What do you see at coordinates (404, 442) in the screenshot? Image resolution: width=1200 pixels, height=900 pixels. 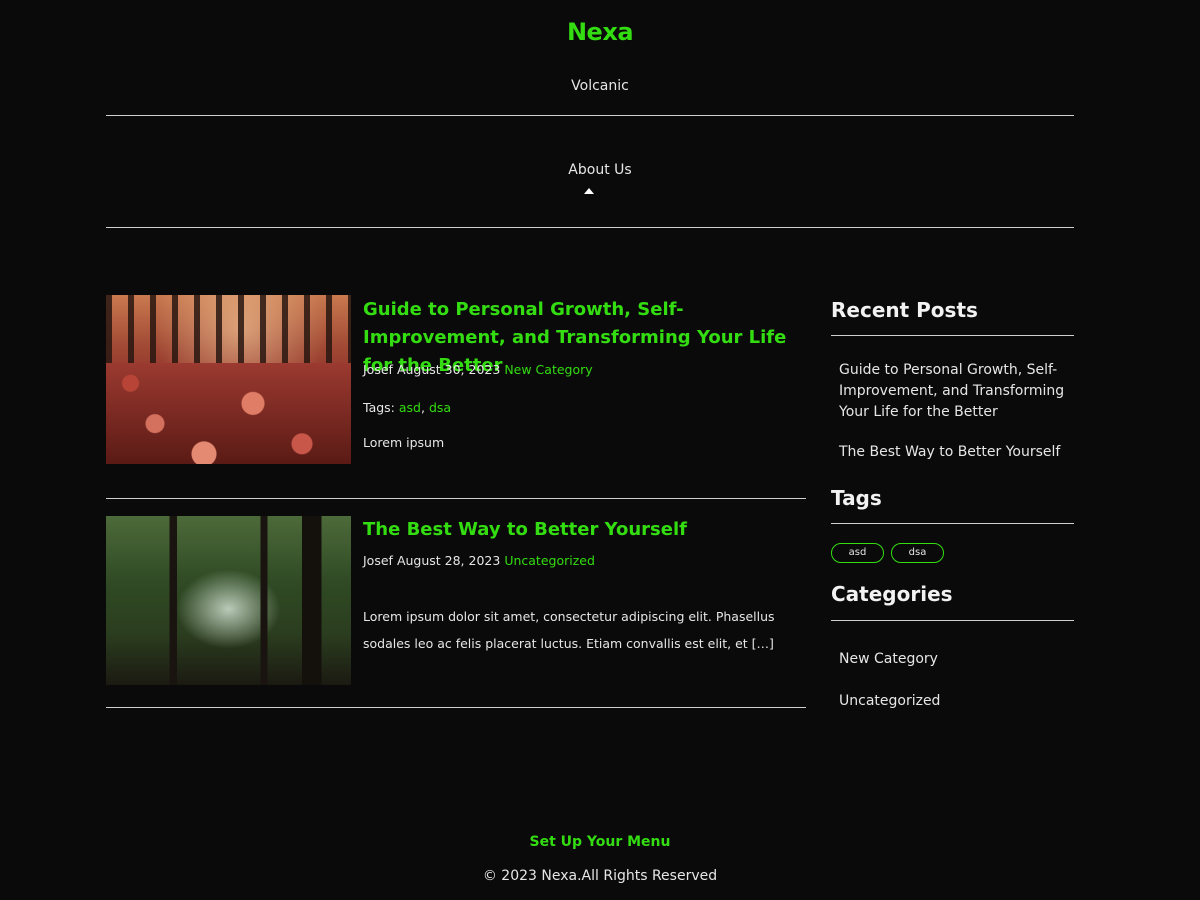 I see `post-excerpt: Lorem ipsum` at bounding box center [404, 442].